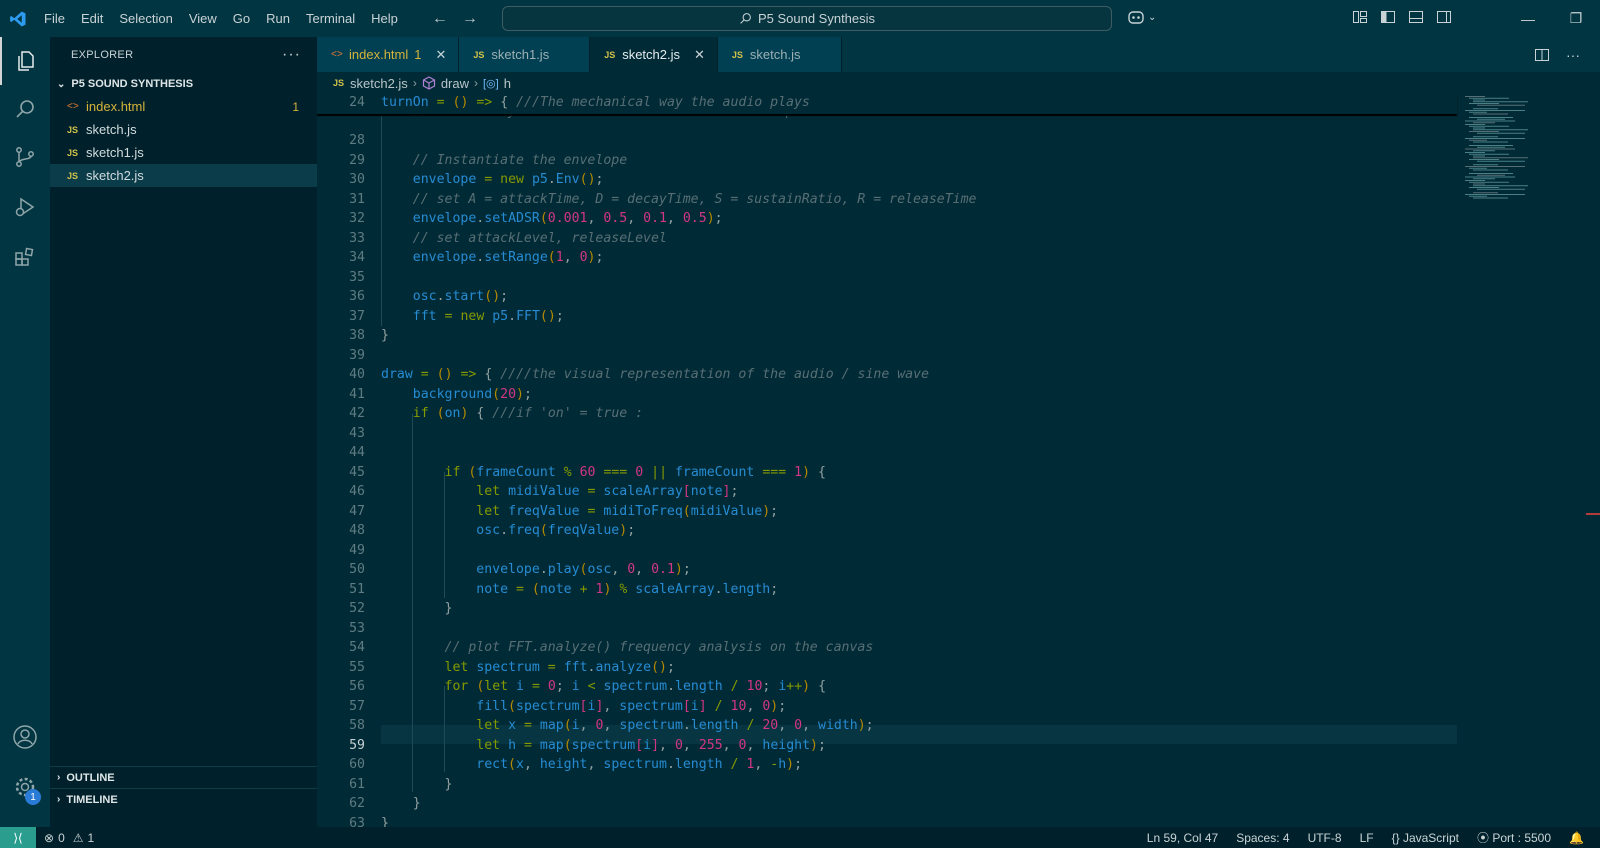 The image size is (1600, 848). What do you see at coordinates (567, 218) in the screenshot?
I see `code-line: envelope.setADSR(0.001, 0.5, 0.1, 0.5);` at bounding box center [567, 218].